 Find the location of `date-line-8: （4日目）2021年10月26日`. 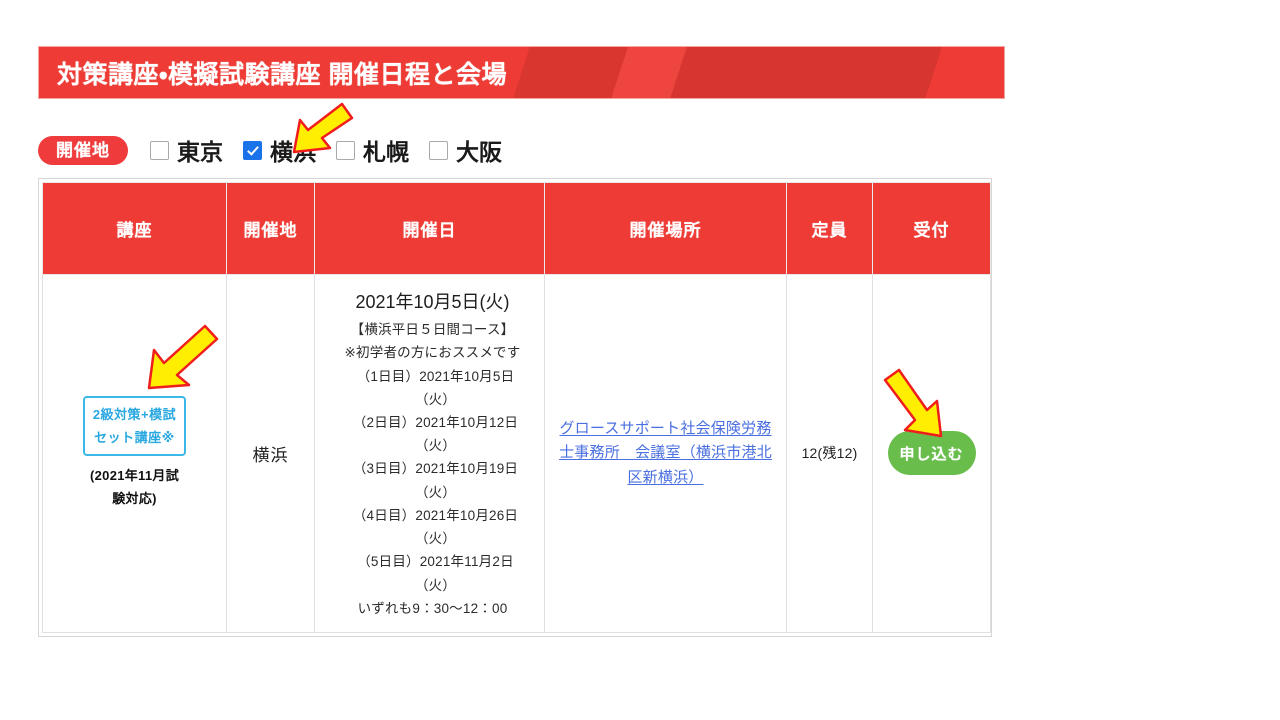

date-line-8: （4日目）2021年10月26日 is located at coordinates (435, 515).